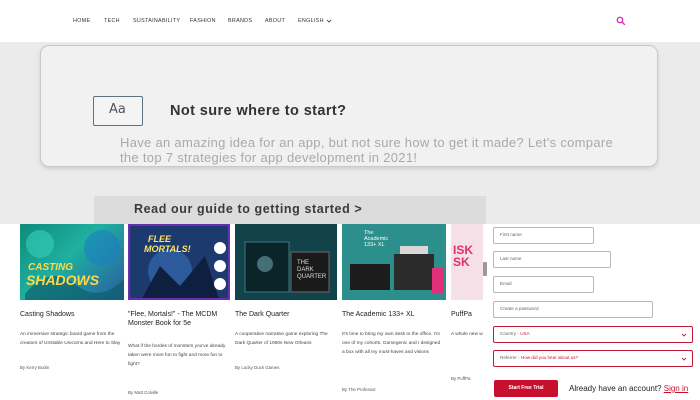  What do you see at coordinates (312, 277) in the screenshot?
I see `card-image-text-line: QUARTER` at bounding box center [312, 277].